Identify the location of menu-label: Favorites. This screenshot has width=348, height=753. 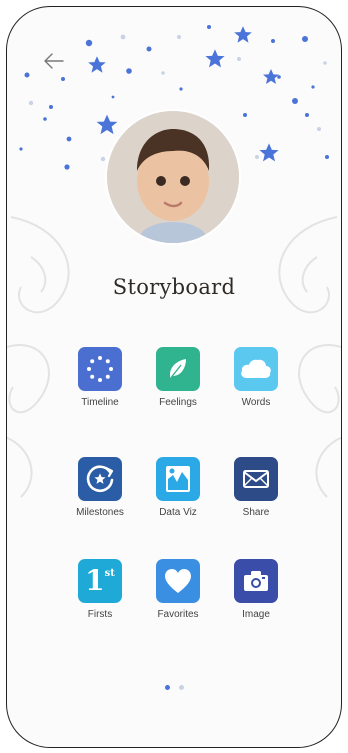
(178, 614).